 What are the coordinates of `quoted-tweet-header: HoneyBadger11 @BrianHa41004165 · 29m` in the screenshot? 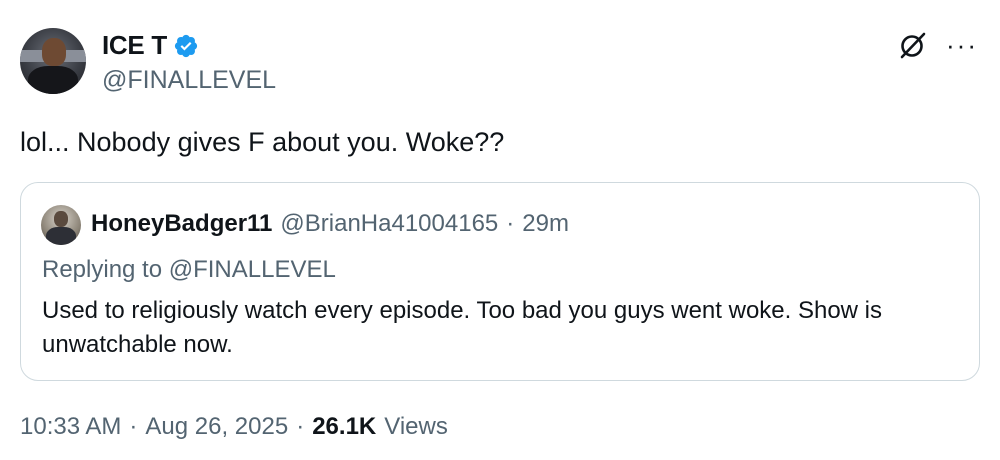 It's located at (330, 224).